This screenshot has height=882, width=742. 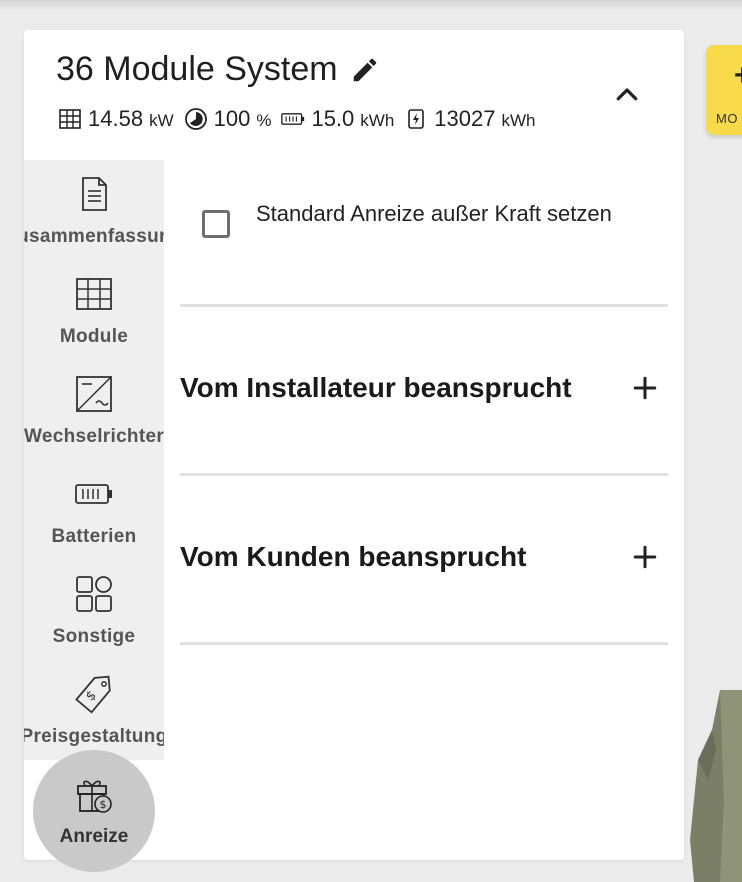 I want to click on sidebar-item-batterien: Batterien, so click(x=94, y=510).